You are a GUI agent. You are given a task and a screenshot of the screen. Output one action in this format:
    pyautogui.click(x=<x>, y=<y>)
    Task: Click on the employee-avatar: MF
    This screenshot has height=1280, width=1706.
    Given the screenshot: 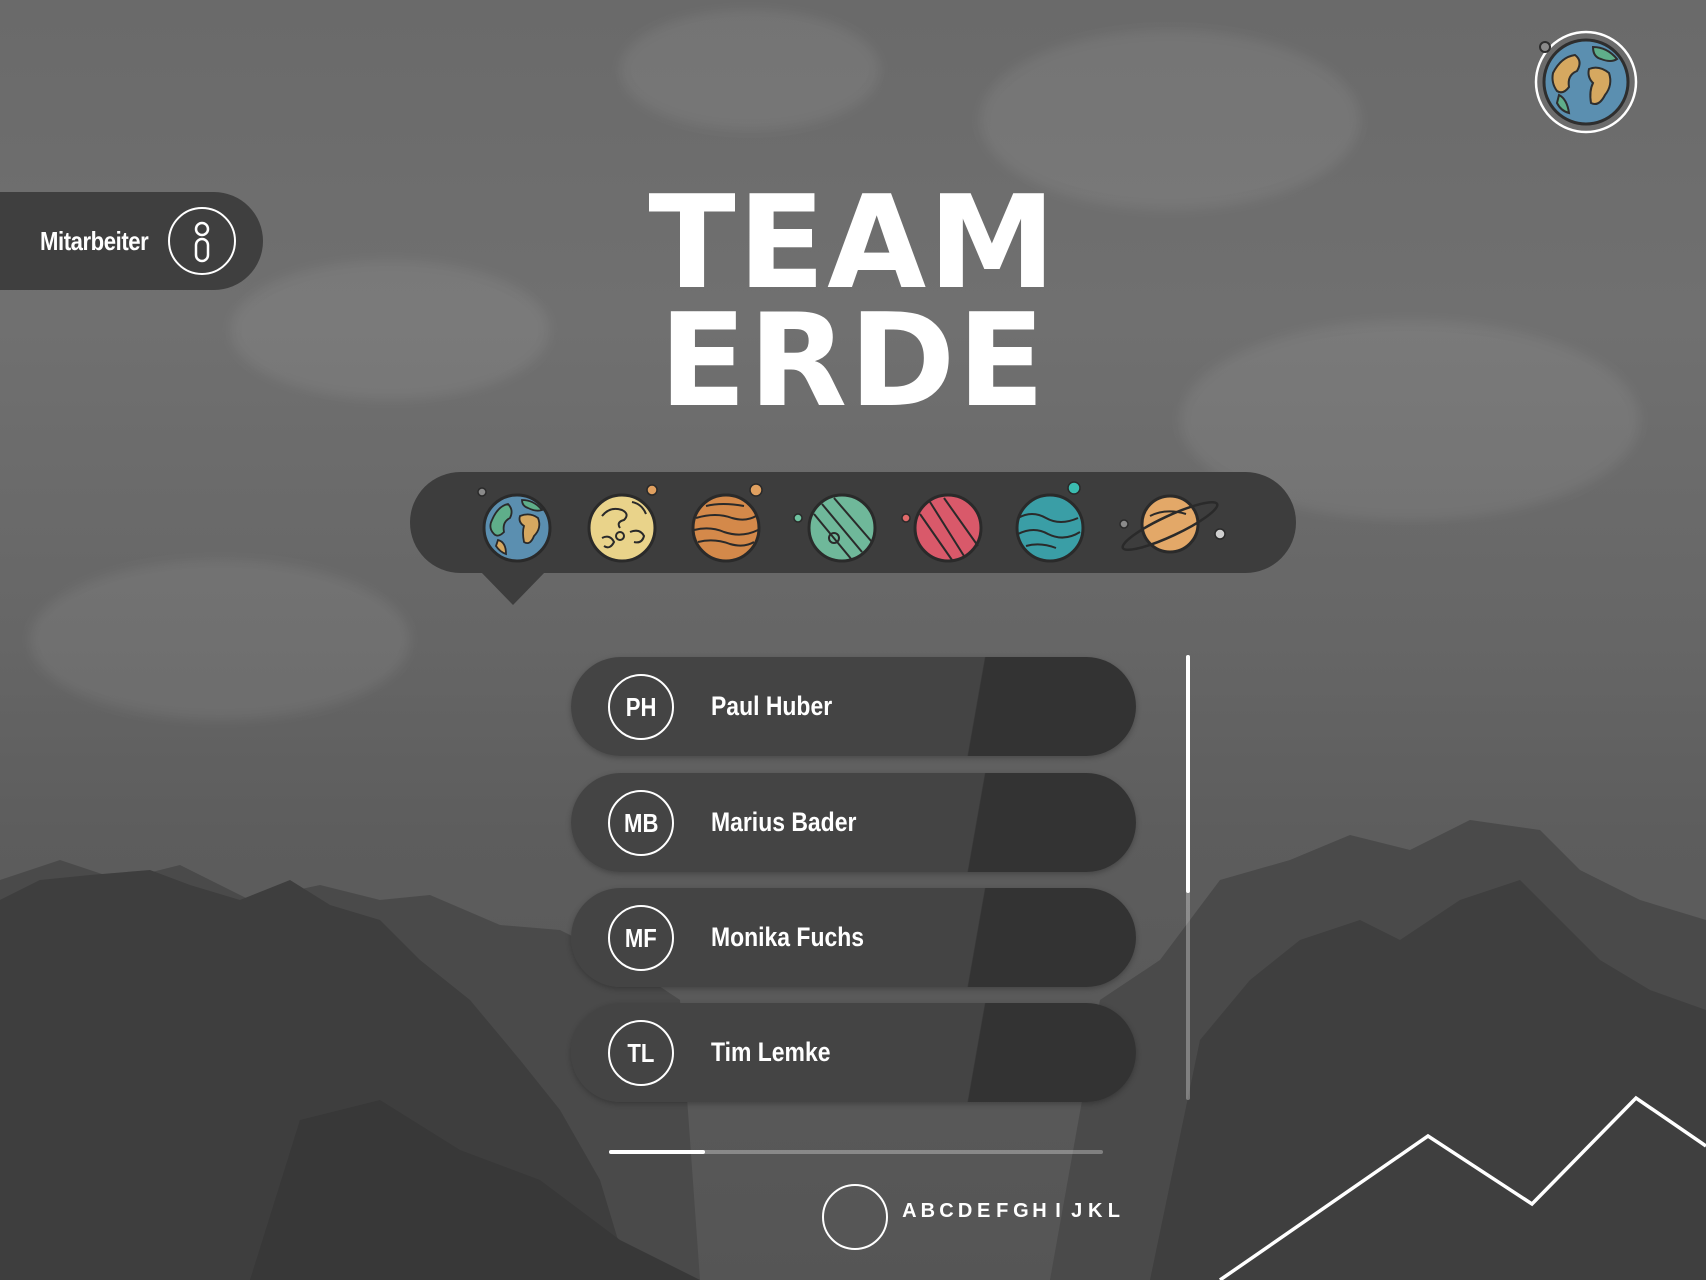 What is the action you would take?
    pyautogui.click(x=641, y=938)
    